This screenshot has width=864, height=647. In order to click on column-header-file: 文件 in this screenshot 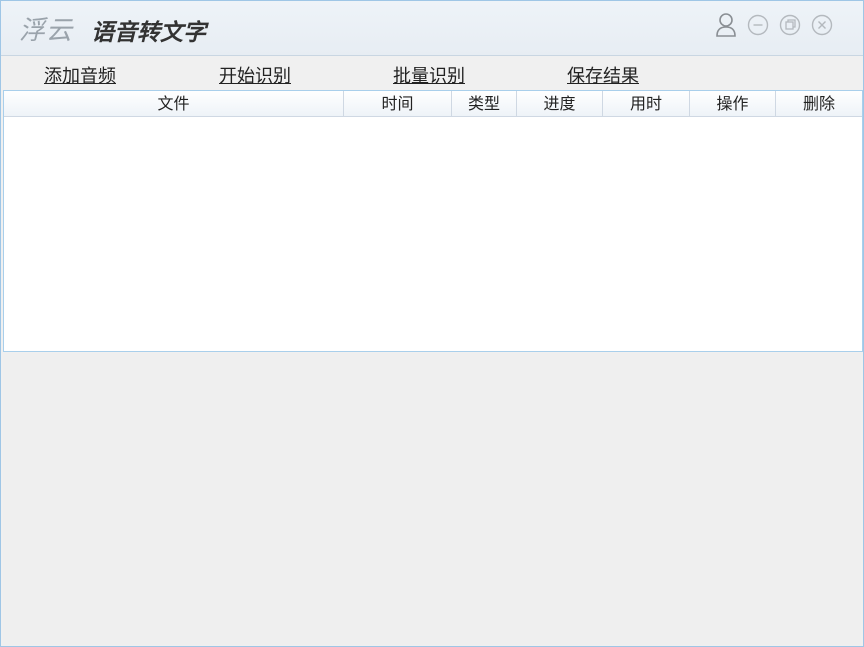, I will do `click(174, 103)`.